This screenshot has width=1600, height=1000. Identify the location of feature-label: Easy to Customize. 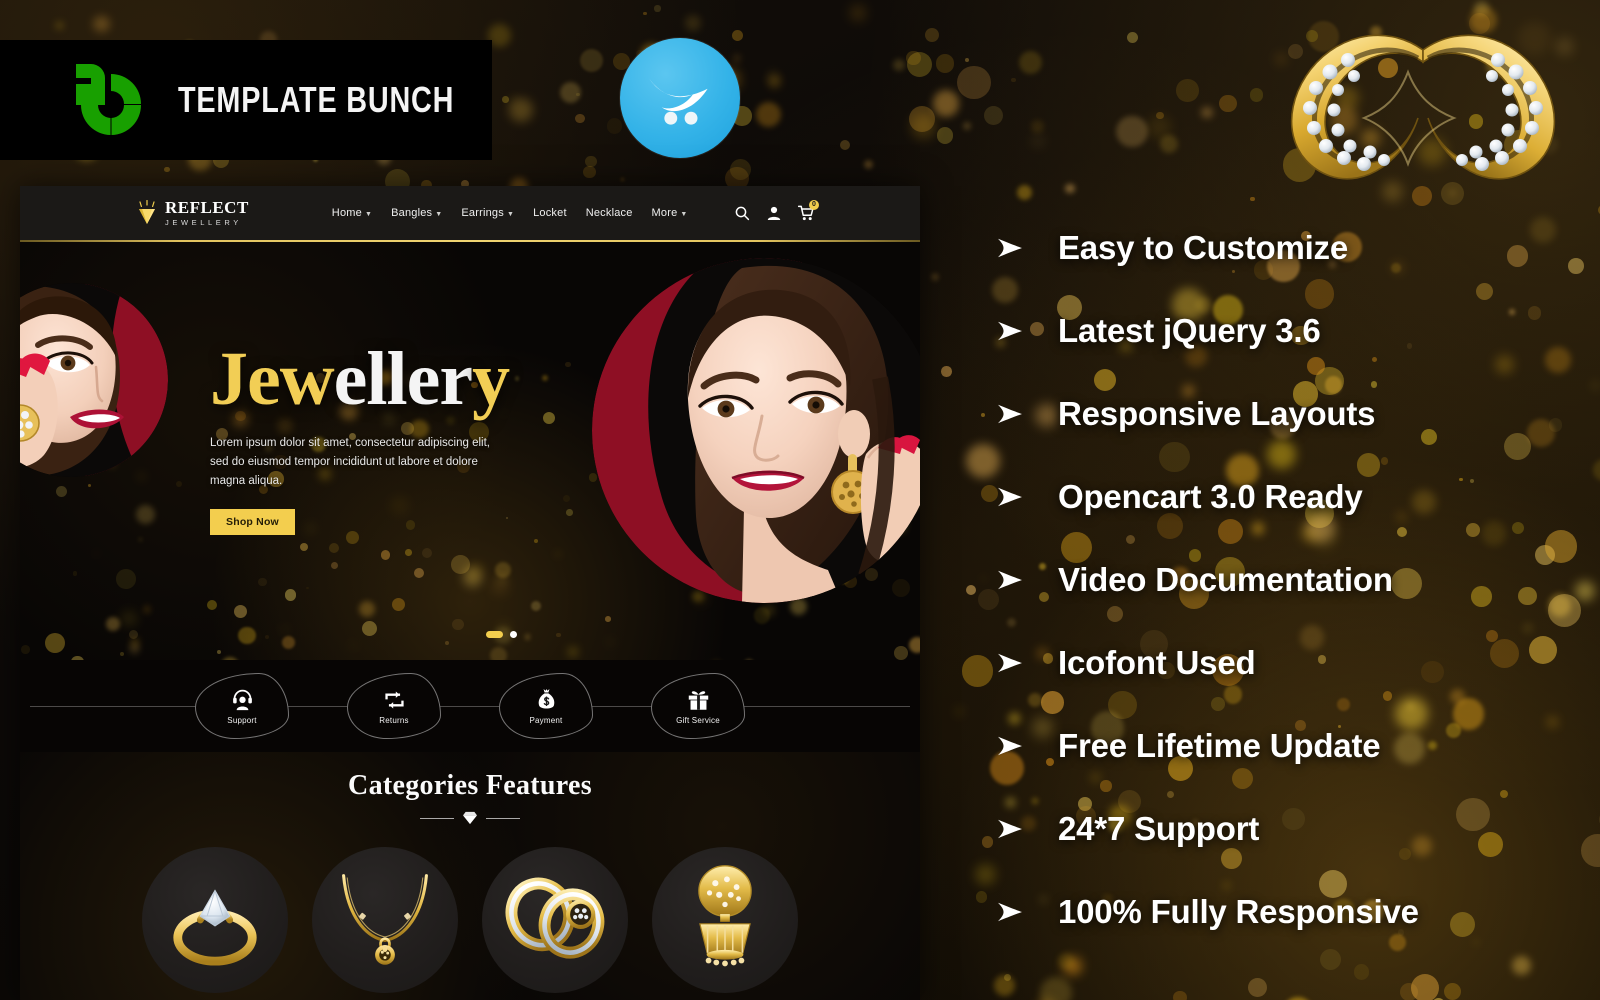
(1203, 247).